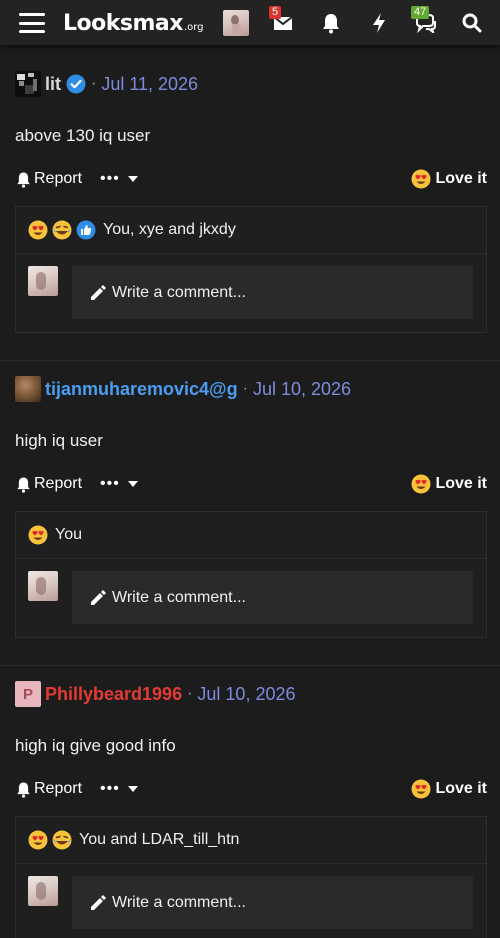 The width and height of the screenshot is (500, 938). I want to click on logo-text: Looksmax, so click(123, 23).